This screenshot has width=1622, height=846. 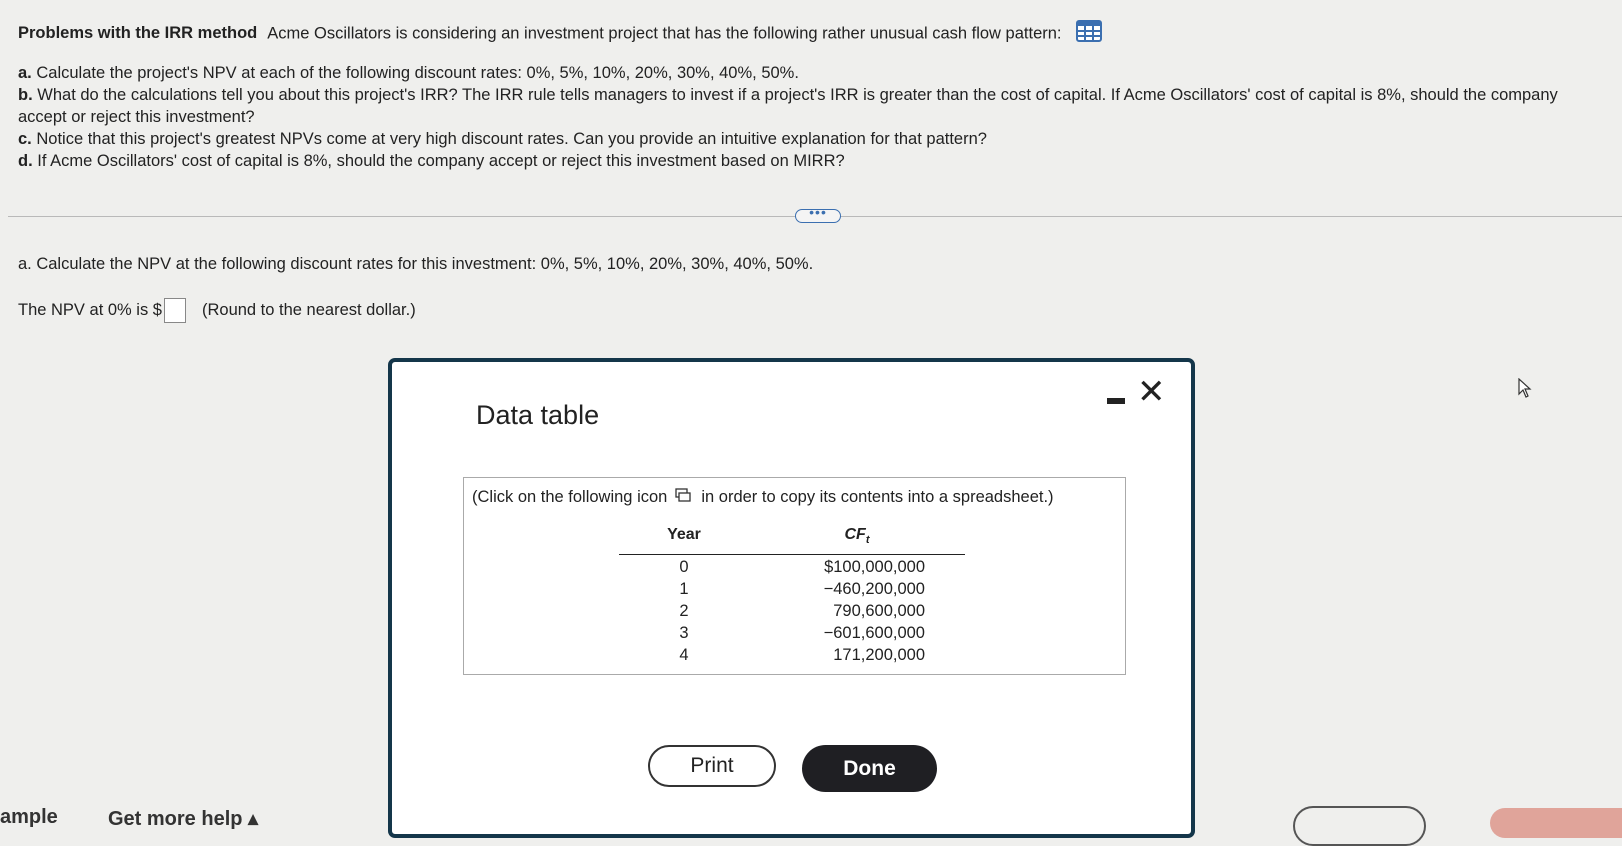 What do you see at coordinates (29, 817) in the screenshot?
I see `example-link: ample` at bounding box center [29, 817].